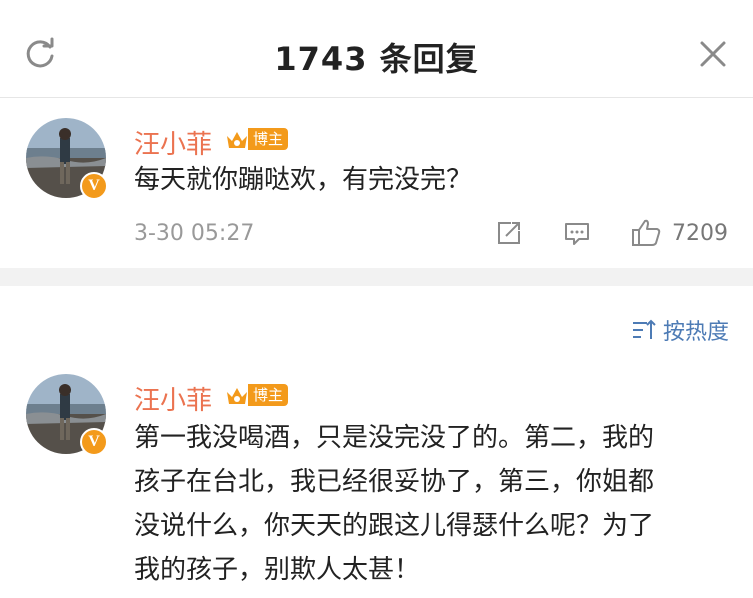 The height and width of the screenshot is (598, 753). I want to click on reply-line-2: 孩子在台北，我已经很妥协了，第三，你姐都, so click(394, 482).